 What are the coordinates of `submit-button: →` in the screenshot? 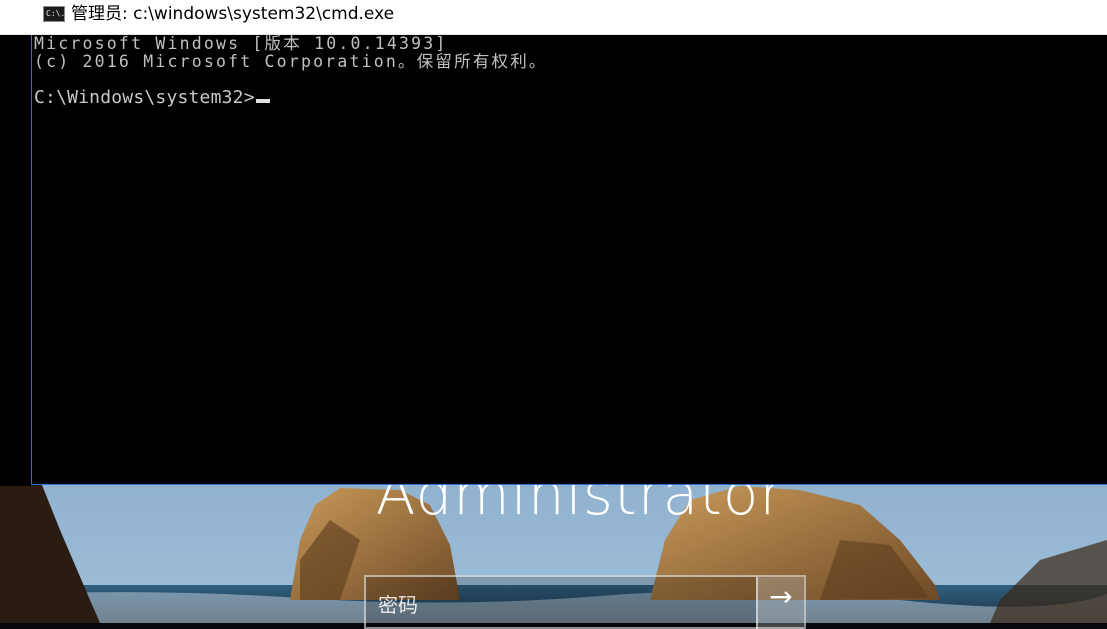 It's located at (780, 603).